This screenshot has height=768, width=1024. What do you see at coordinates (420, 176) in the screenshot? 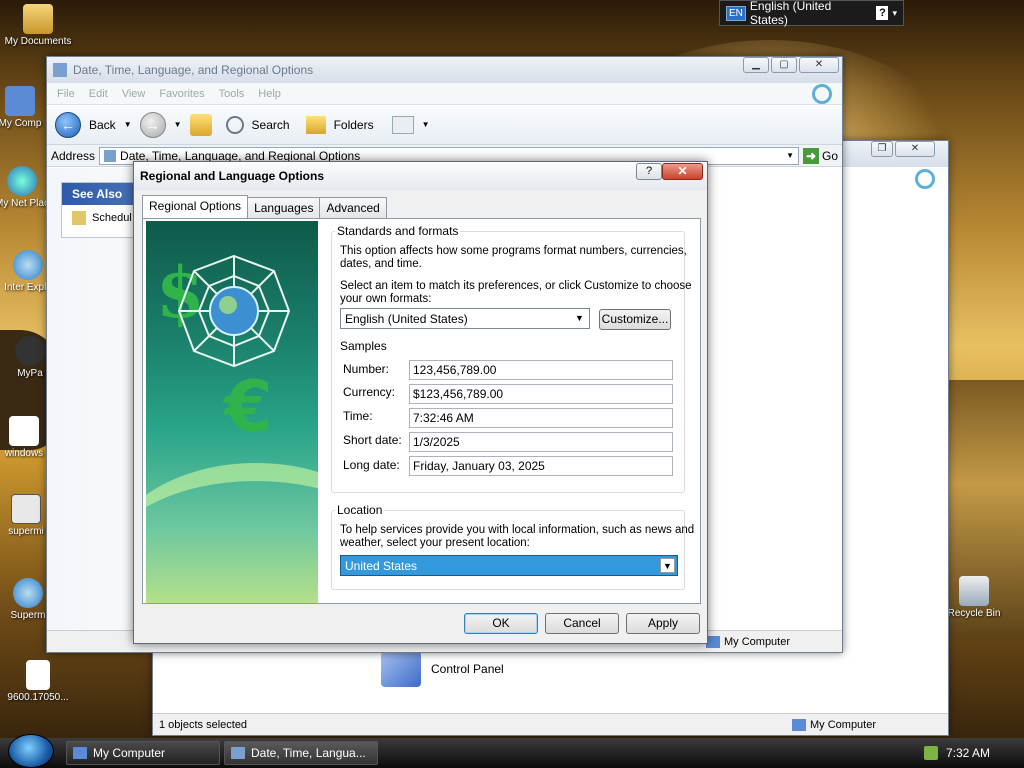
I see `dialog-titlebar: Regional and Language Options` at bounding box center [420, 176].